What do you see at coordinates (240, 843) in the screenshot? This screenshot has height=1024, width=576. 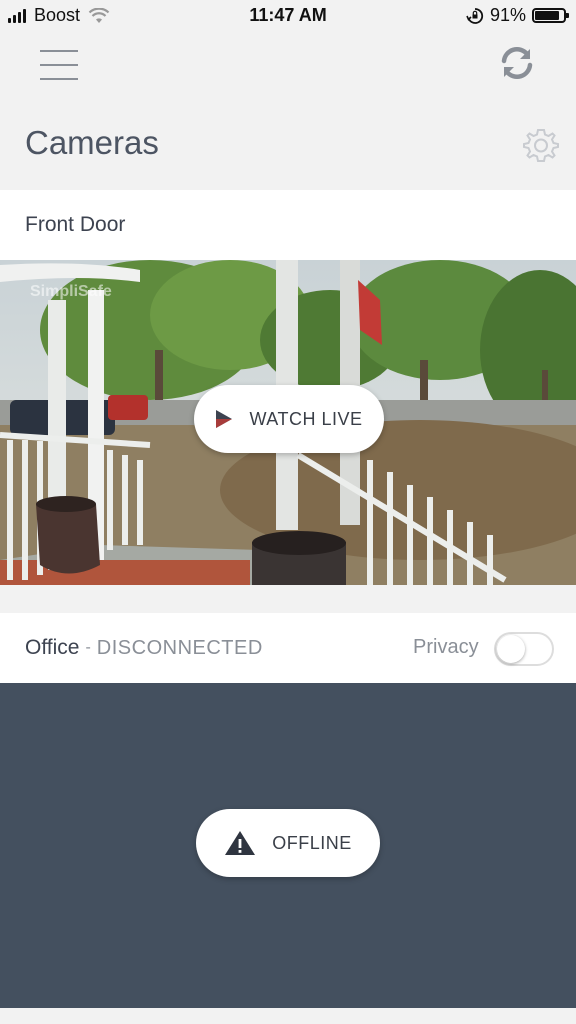 I see `warning-icon` at bounding box center [240, 843].